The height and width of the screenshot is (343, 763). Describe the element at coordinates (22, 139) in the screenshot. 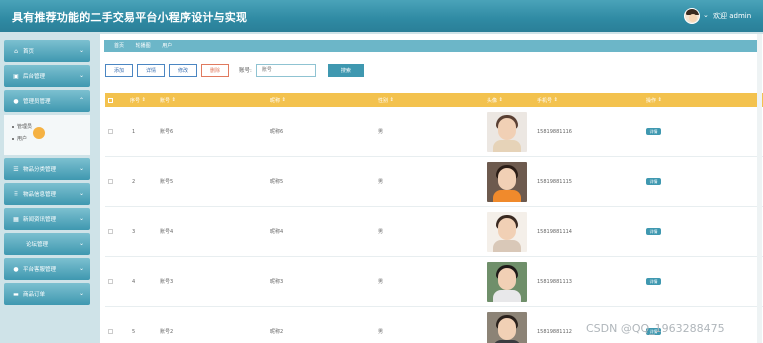

I see `submenu-label: 用户` at that location.